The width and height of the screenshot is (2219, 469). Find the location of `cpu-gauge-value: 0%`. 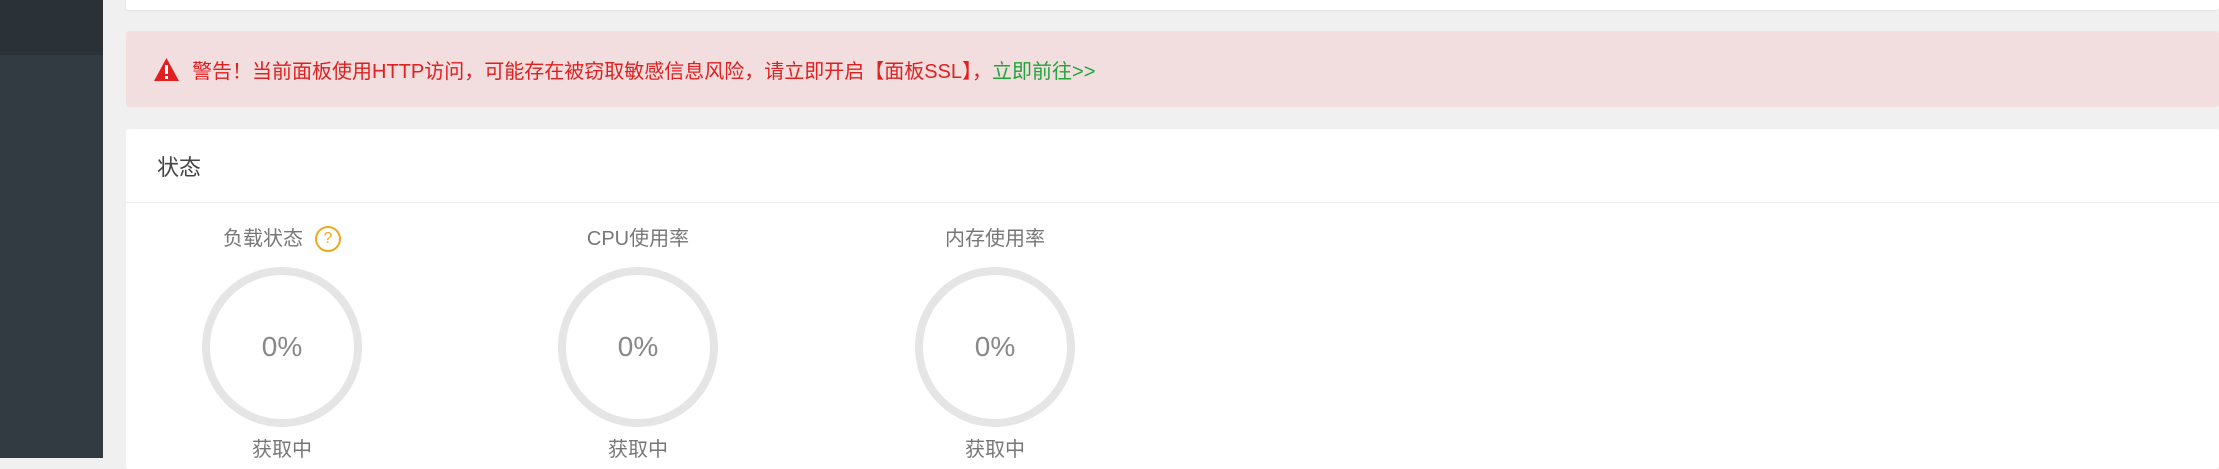

cpu-gauge-value: 0% is located at coordinates (638, 346).